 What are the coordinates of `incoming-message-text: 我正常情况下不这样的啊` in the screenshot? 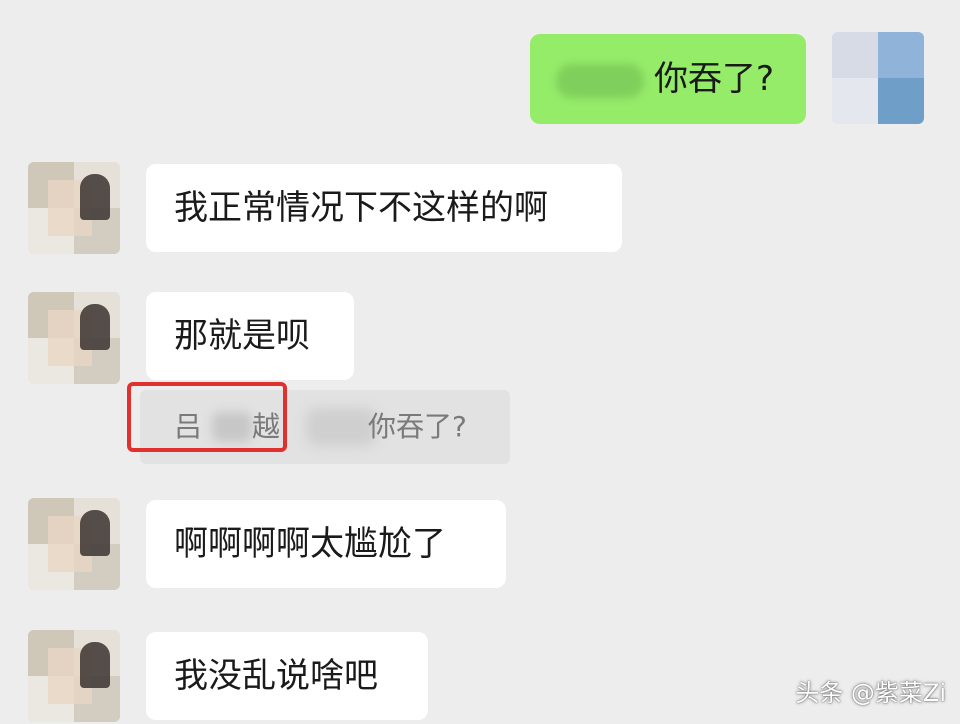 It's located at (361, 208).